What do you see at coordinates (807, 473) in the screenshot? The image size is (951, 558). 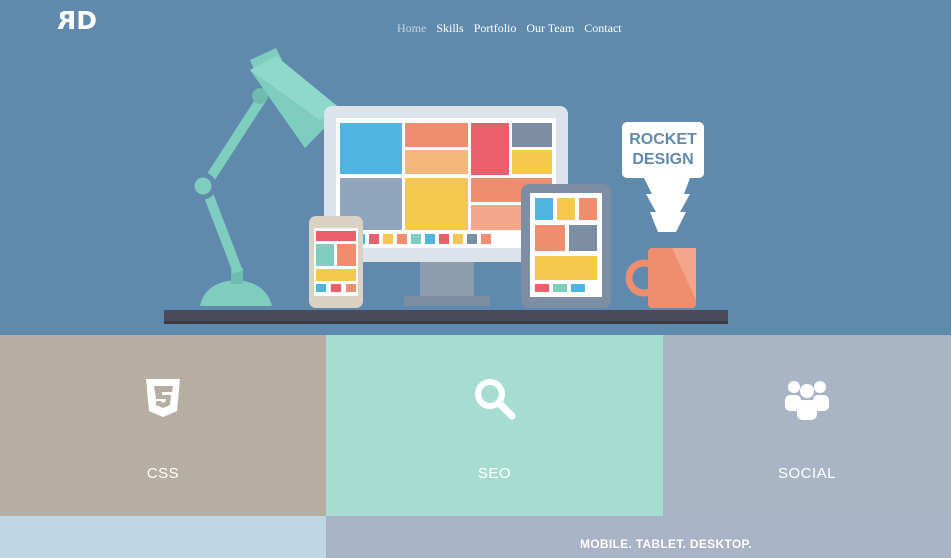 I see `social-label: SOCIAL` at bounding box center [807, 473].